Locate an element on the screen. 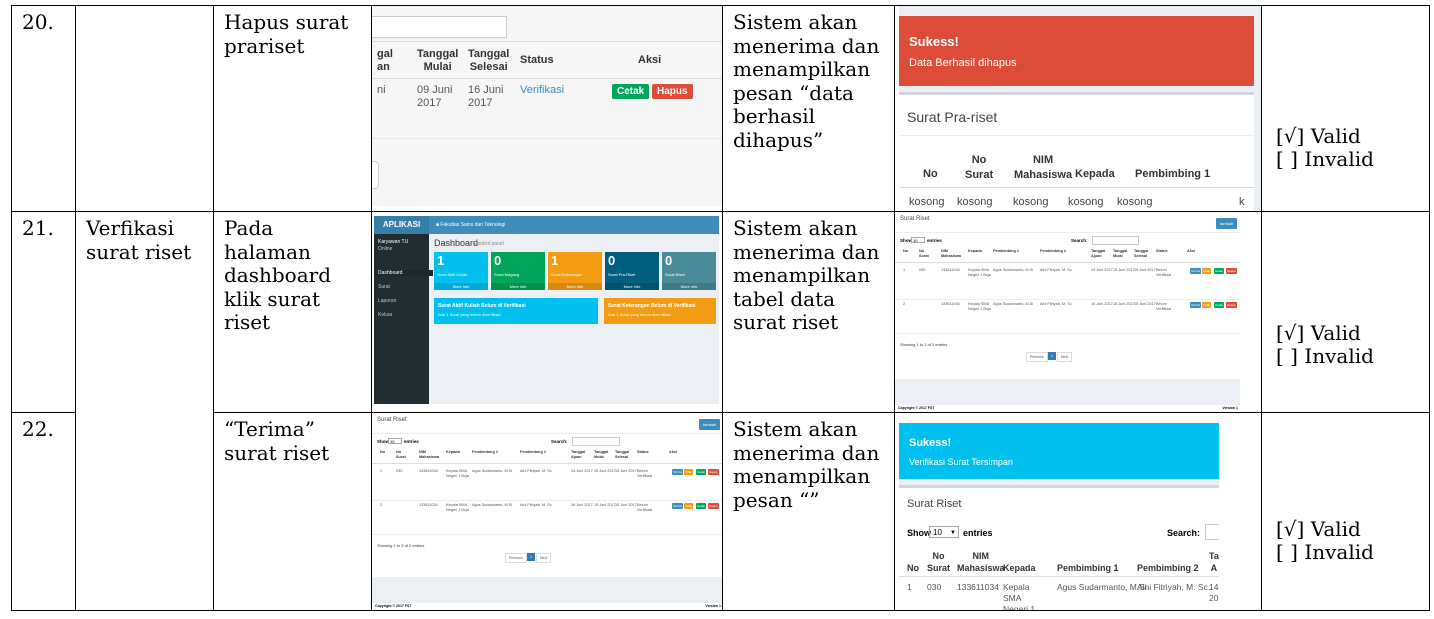 This screenshot has width=1434, height=619. table-cell: 030 is located at coordinates (399, 471).